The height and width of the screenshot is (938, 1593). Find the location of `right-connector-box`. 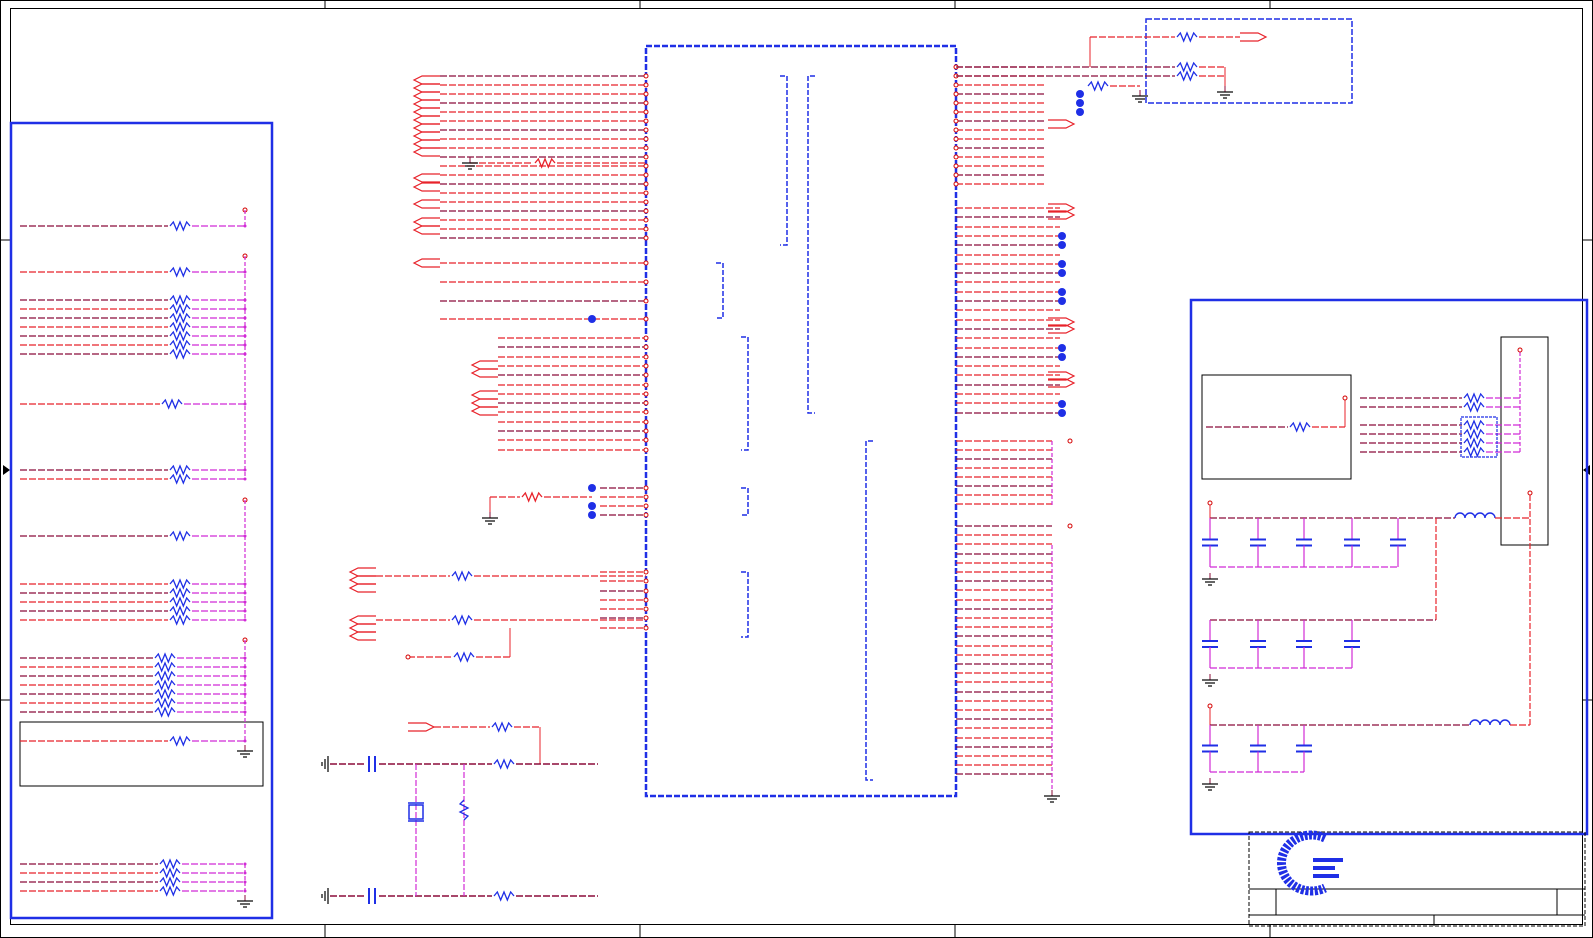

right-connector-box is located at coordinates (1524, 441).